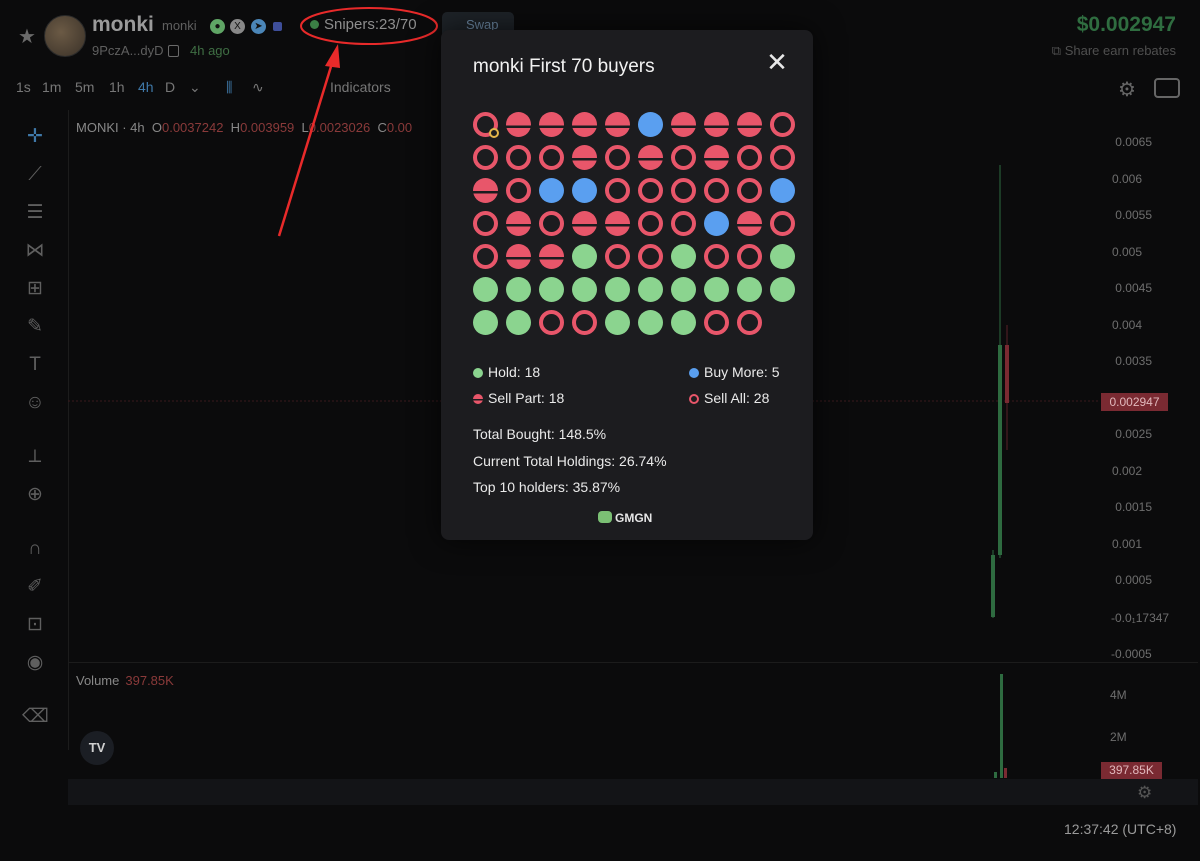 This screenshot has width=1200, height=861. What do you see at coordinates (1114, 51) in the screenshot?
I see `share-rebates-link: ⧉ Share earn rebates` at bounding box center [1114, 51].